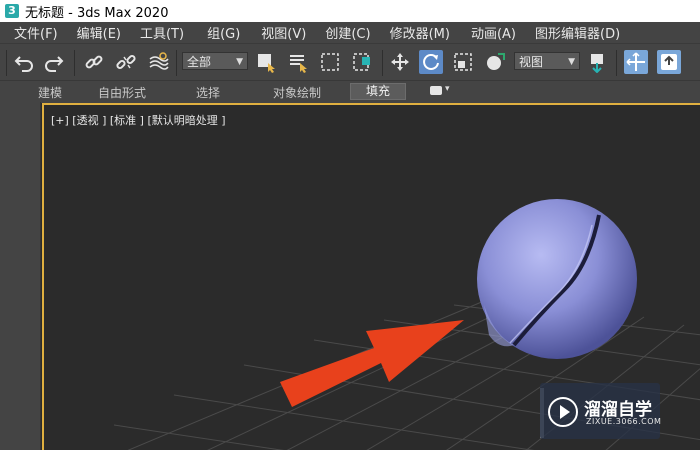 Image resolution: width=700 pixels, height=450 pixels. I want to click on window-crossing-icon, so click(362, 62).